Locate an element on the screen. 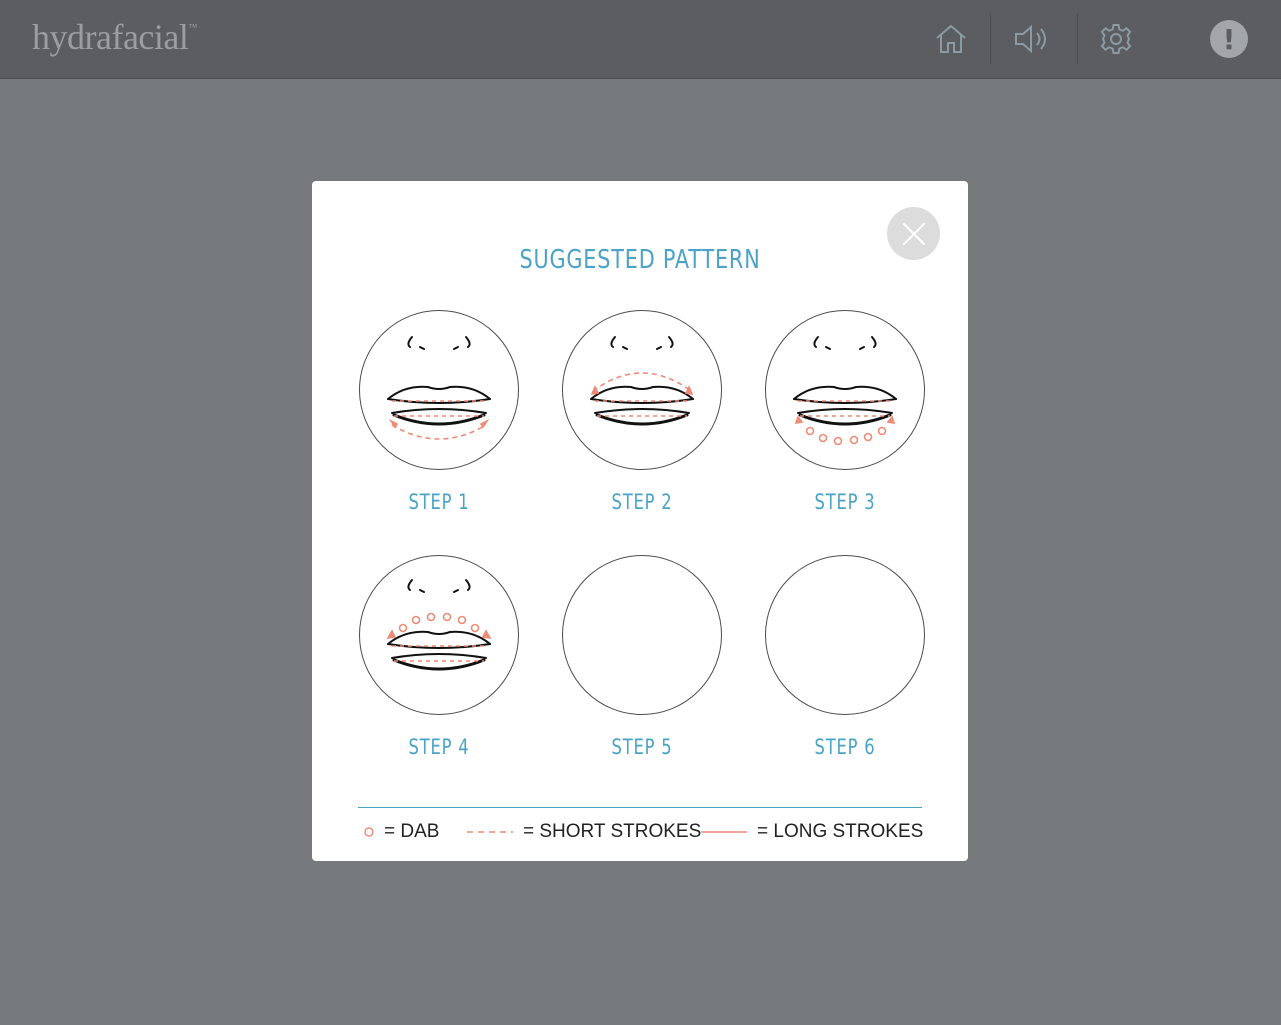  step-2-diagram is located at coordinates (642, 390).